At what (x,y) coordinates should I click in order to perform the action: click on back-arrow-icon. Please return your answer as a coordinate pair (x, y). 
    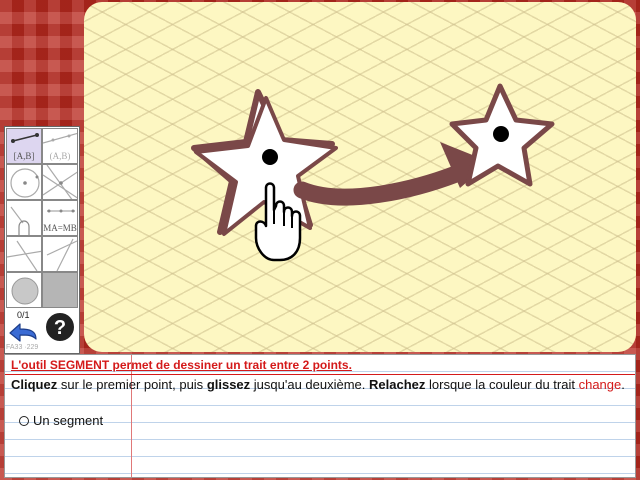
    Looking at the image, I should click on (23, 332).